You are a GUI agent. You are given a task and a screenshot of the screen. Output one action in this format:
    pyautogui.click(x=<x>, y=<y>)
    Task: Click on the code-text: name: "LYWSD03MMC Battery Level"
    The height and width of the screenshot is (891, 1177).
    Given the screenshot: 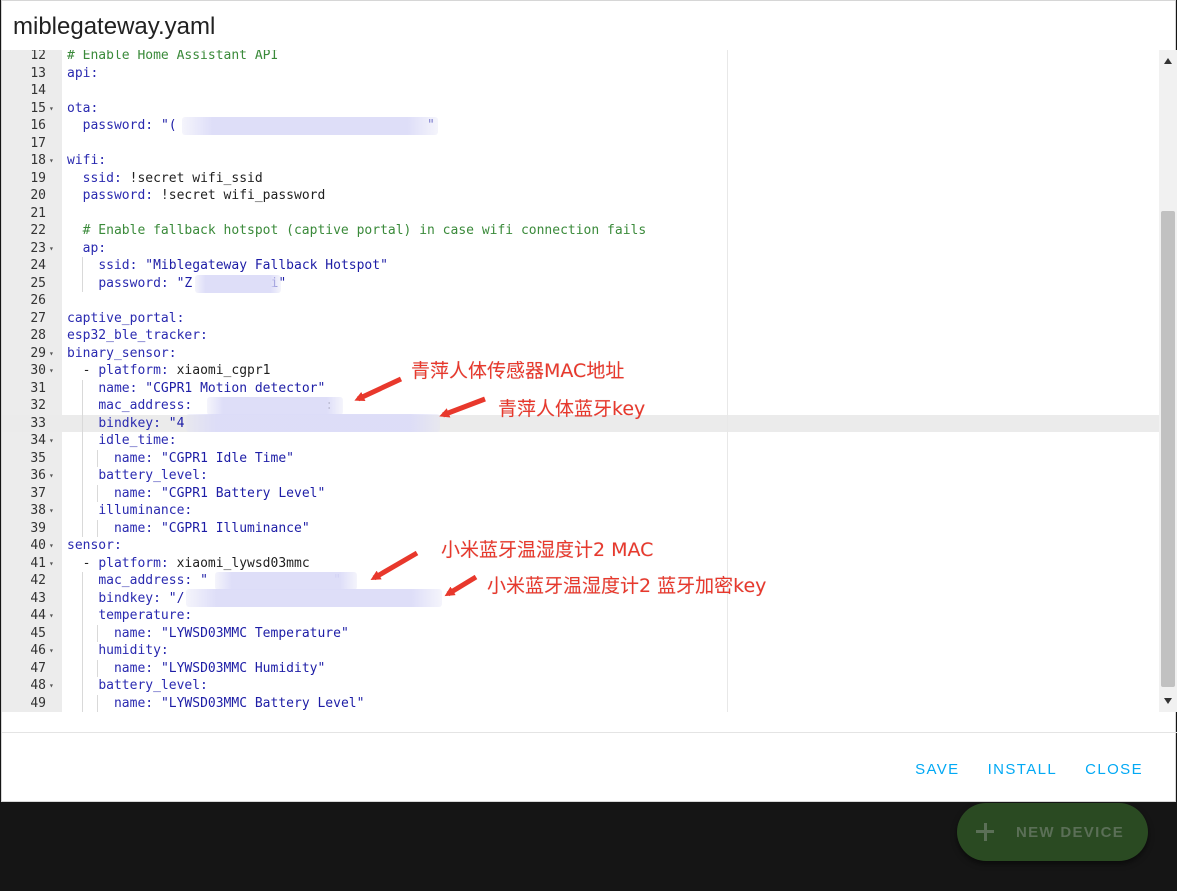 What is the action you would take?
    pyautogui.click(x=239, y=703)
    